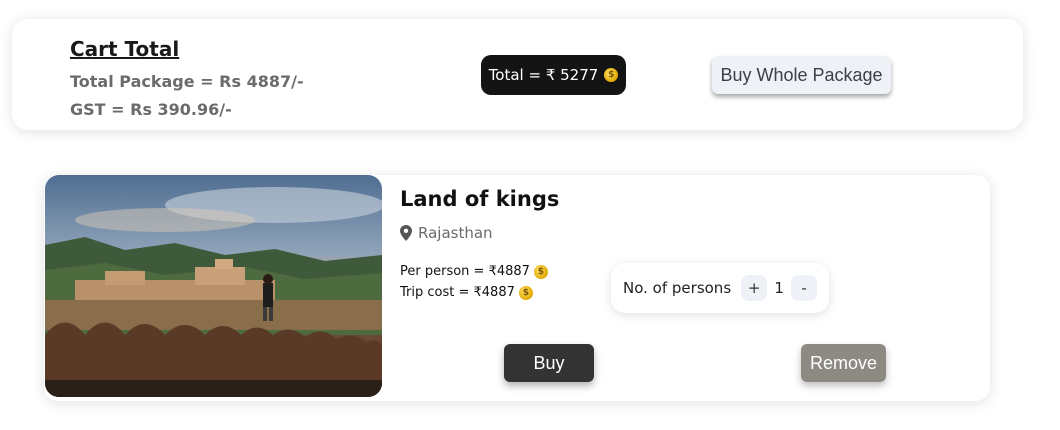  Describe the element at coordinates (480, 199) in the screenshot. I see `trip-title: Land of kings` at that location.